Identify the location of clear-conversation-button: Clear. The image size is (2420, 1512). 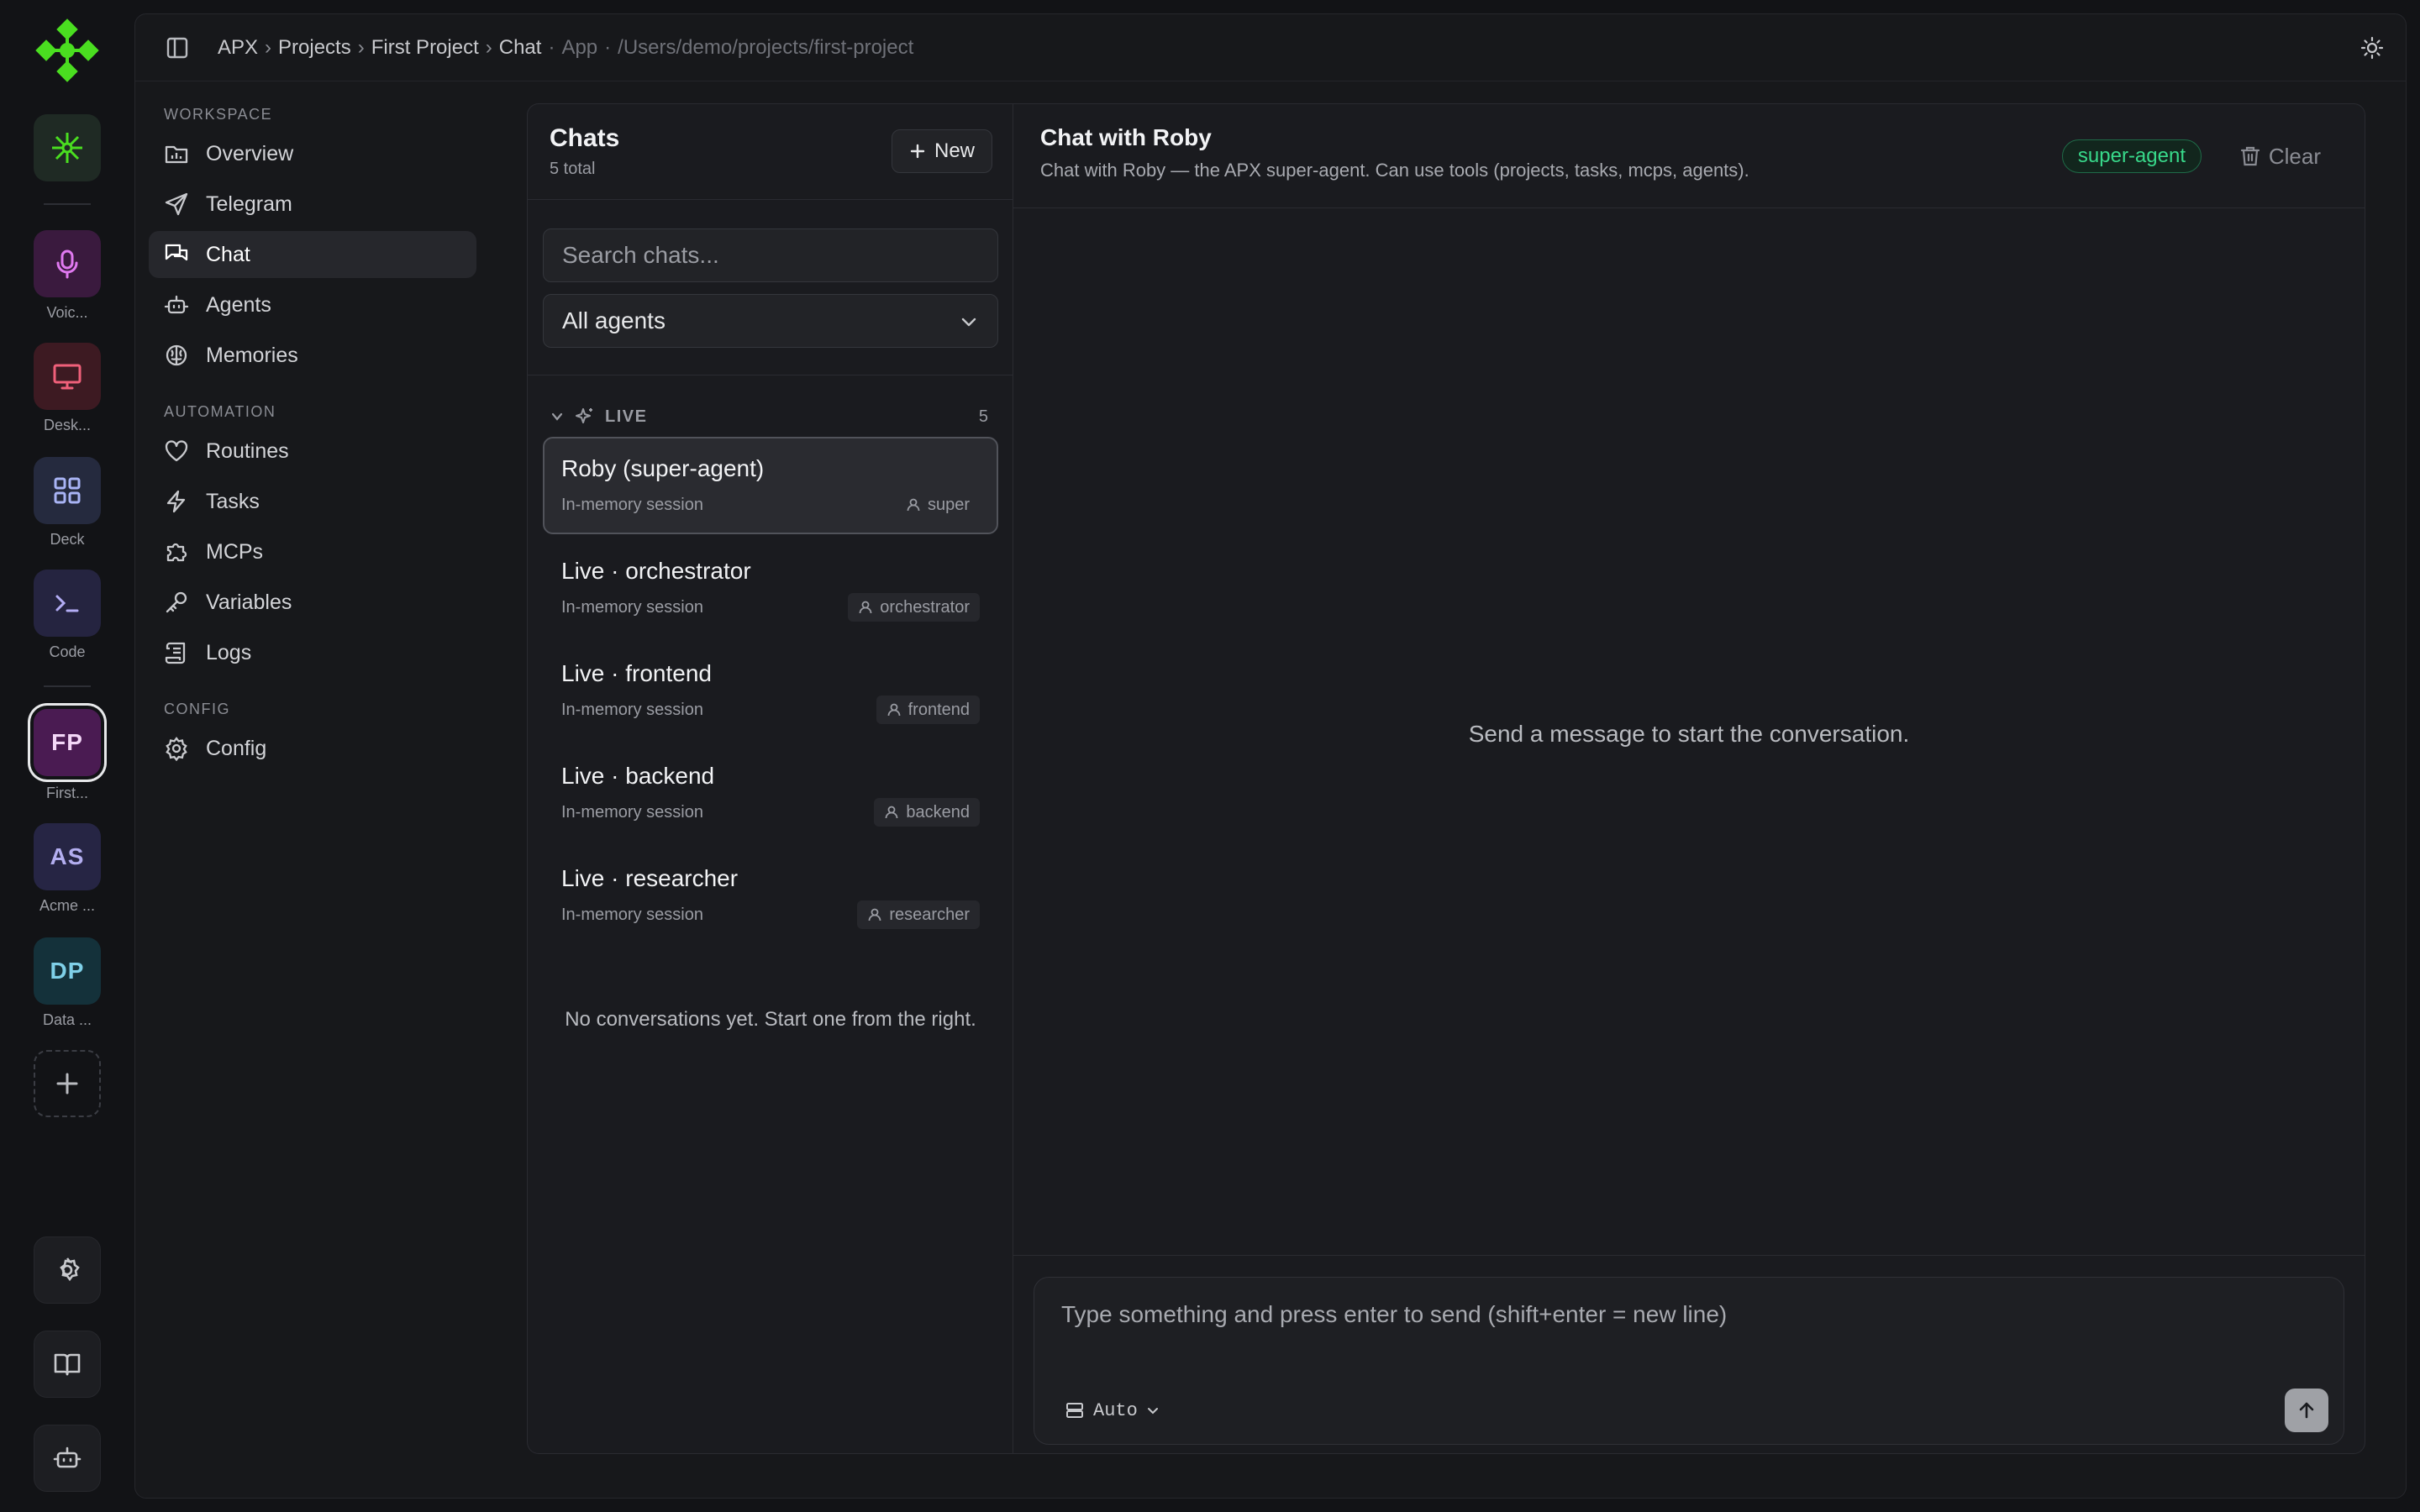
(2280, 156).